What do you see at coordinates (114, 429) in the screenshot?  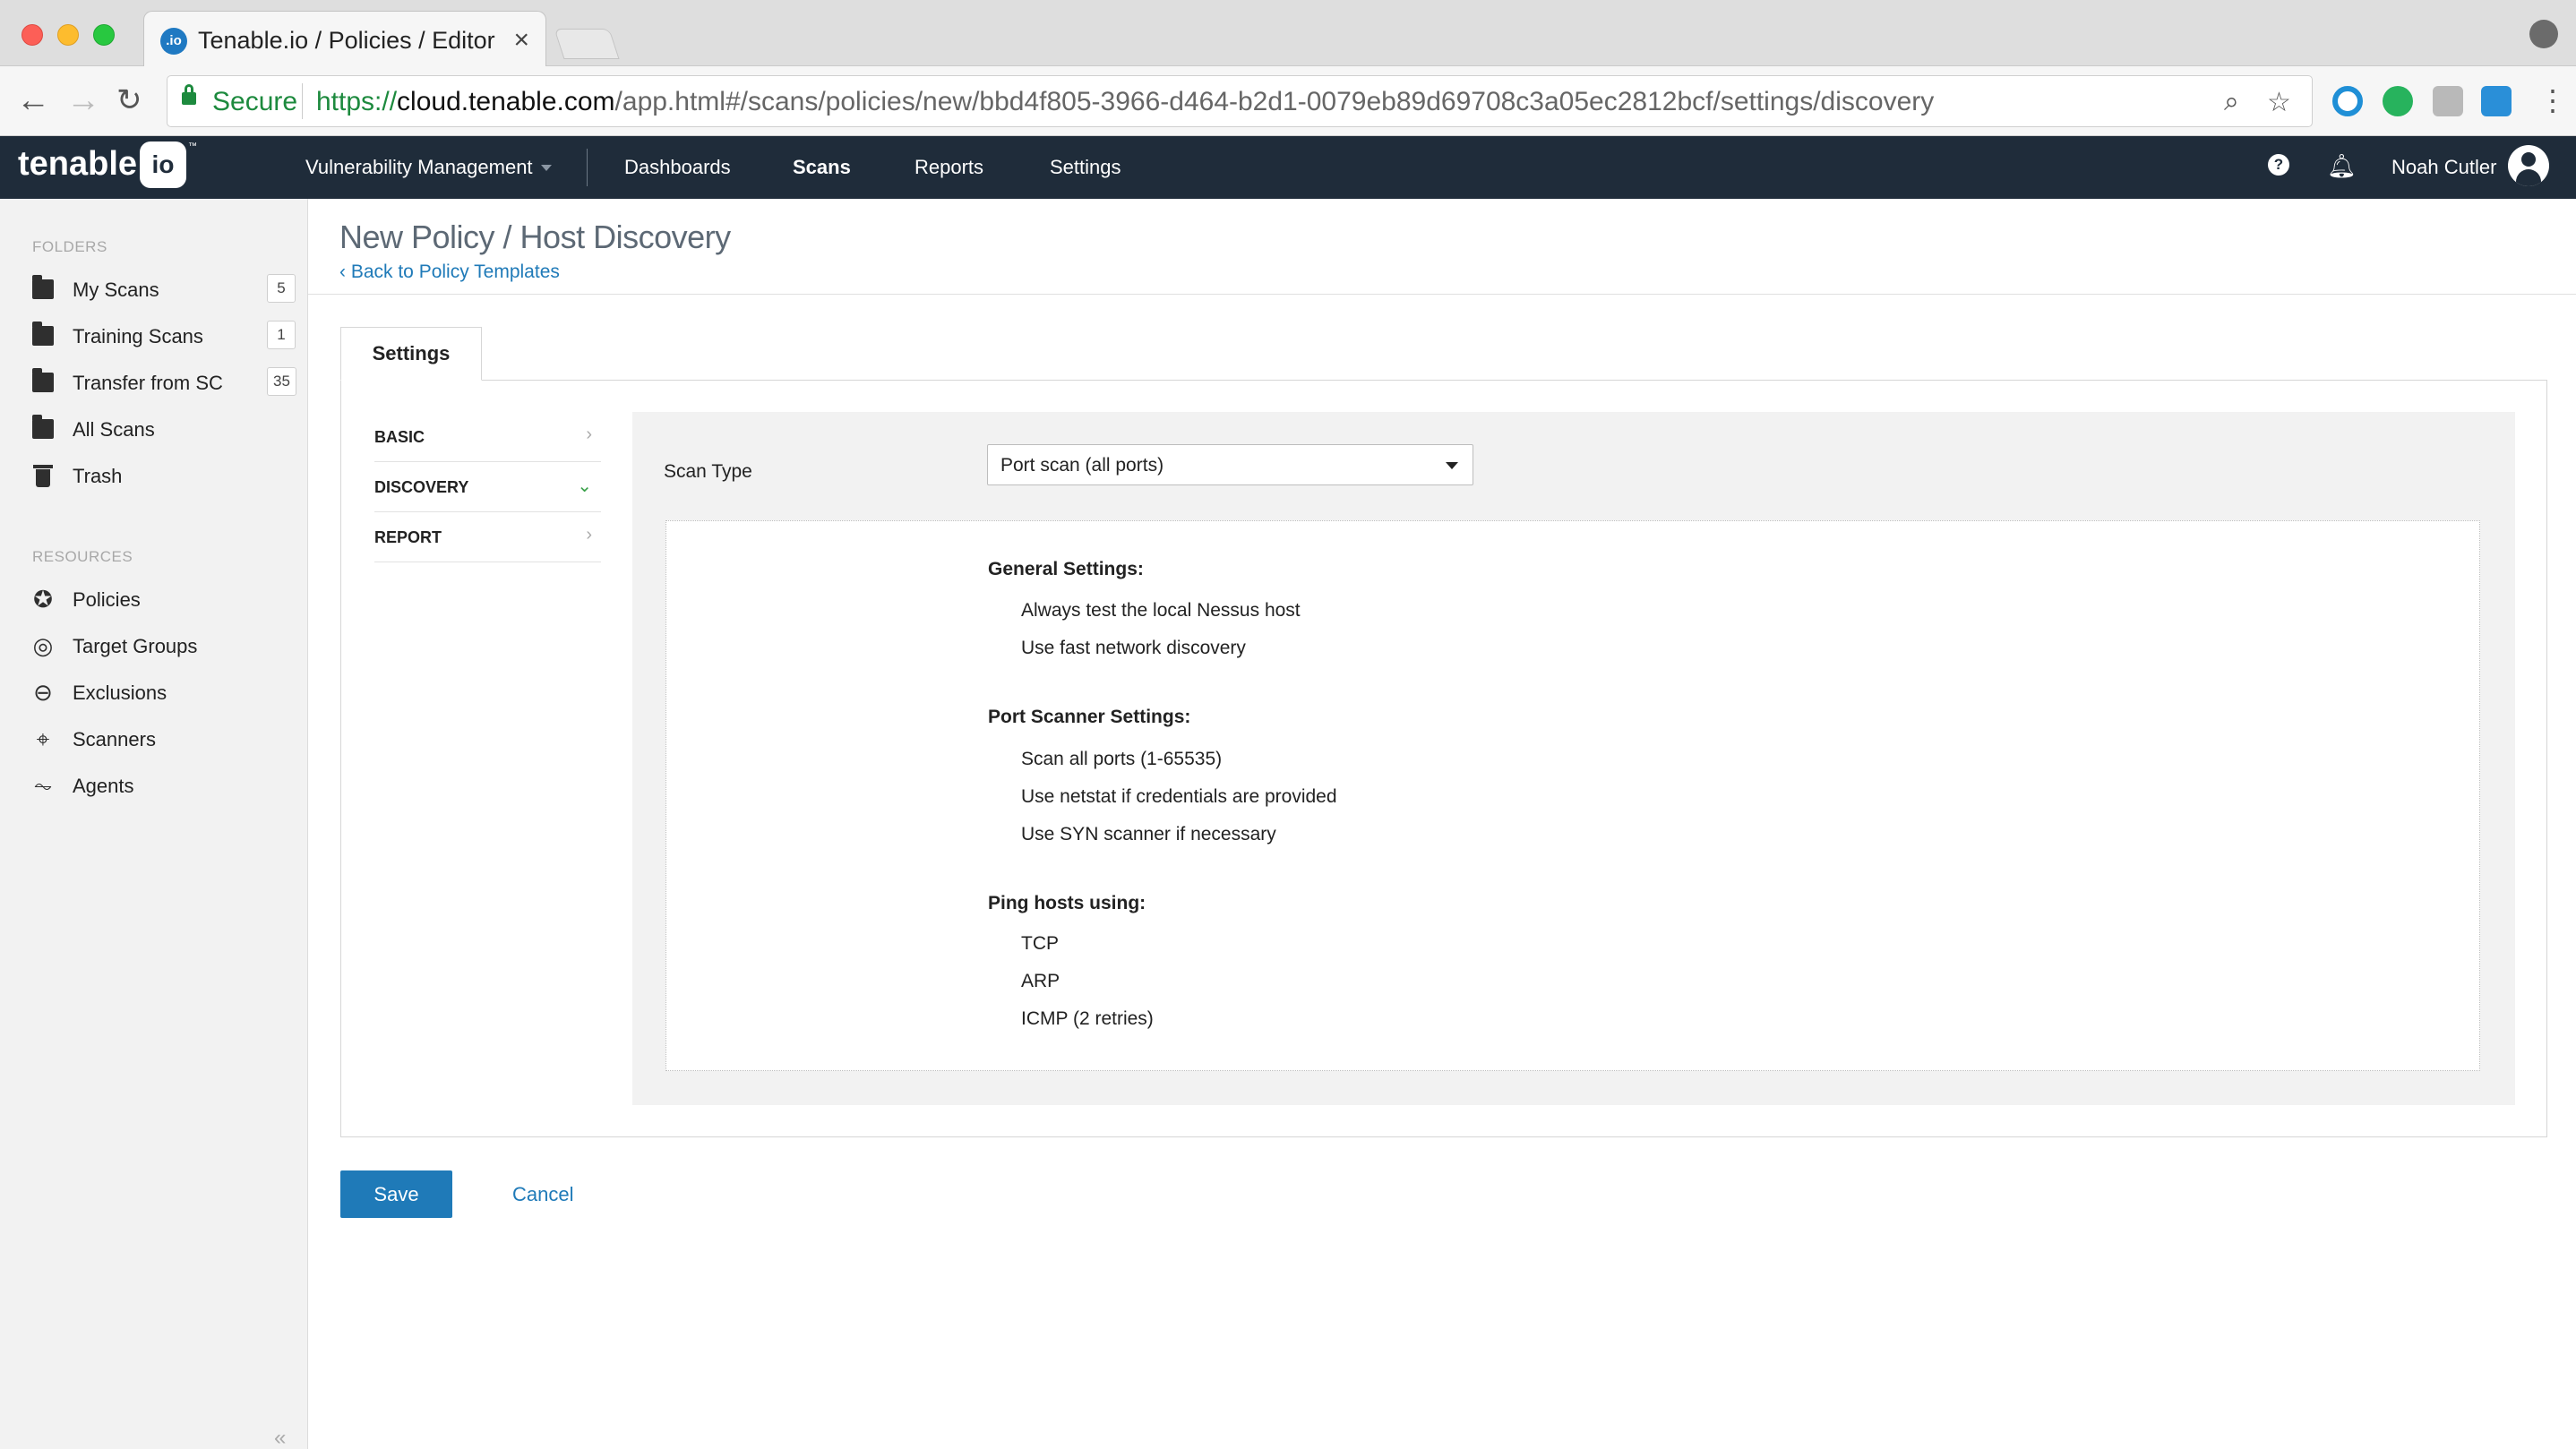 I see `sidebar-item-label: All Scans` at bounding box center [114, 429].